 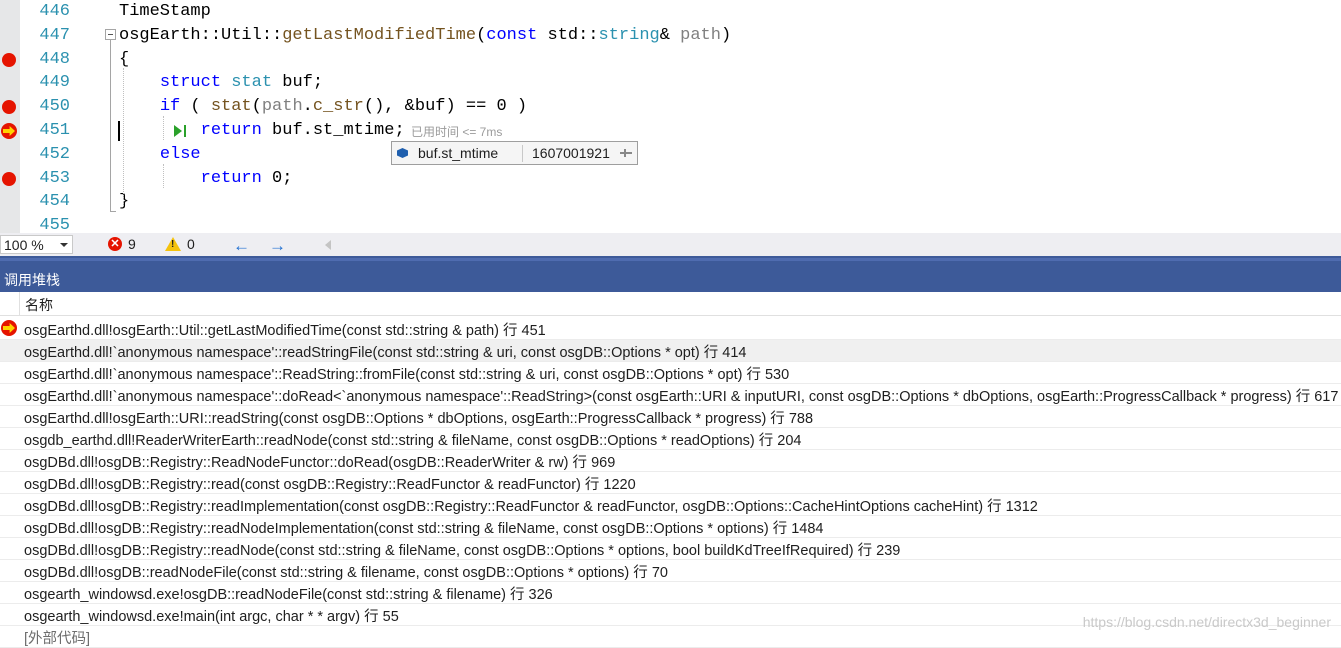 What do you see at coordinates (626, 153) in the screenshot?
I see `pin-icon` at bounding box center [626, 153].